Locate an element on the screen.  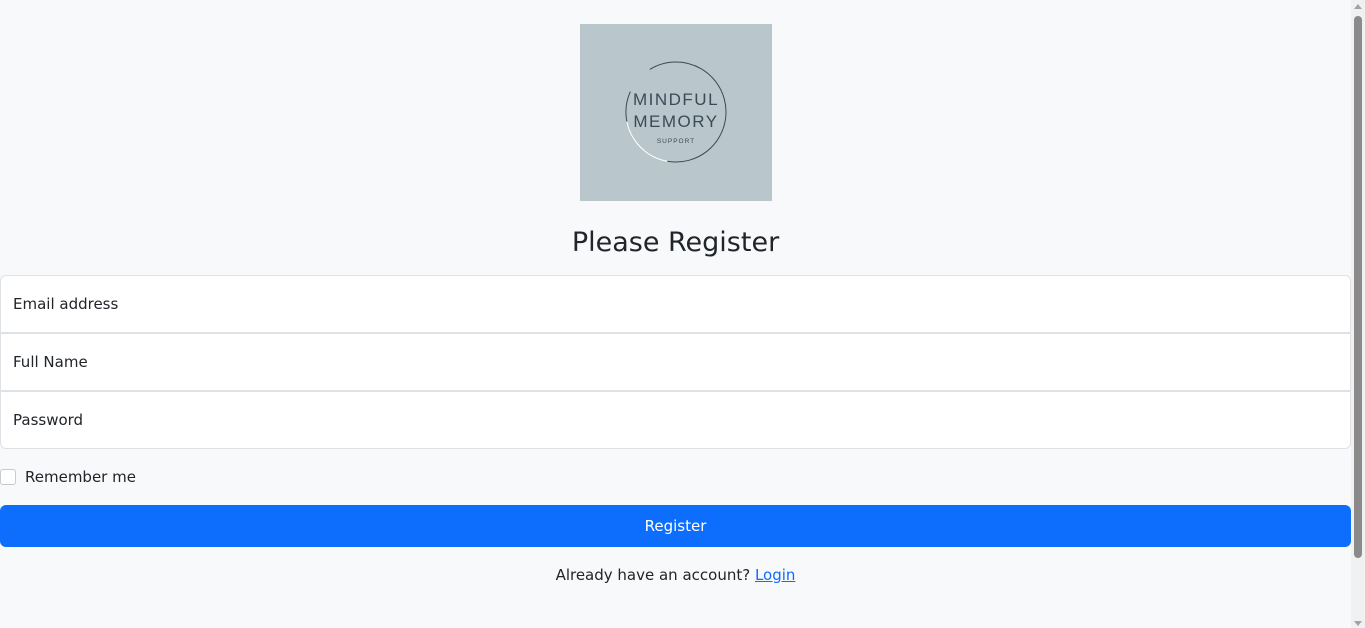
logo-text-memory: MEMORY is located at coordinates (675, 121).